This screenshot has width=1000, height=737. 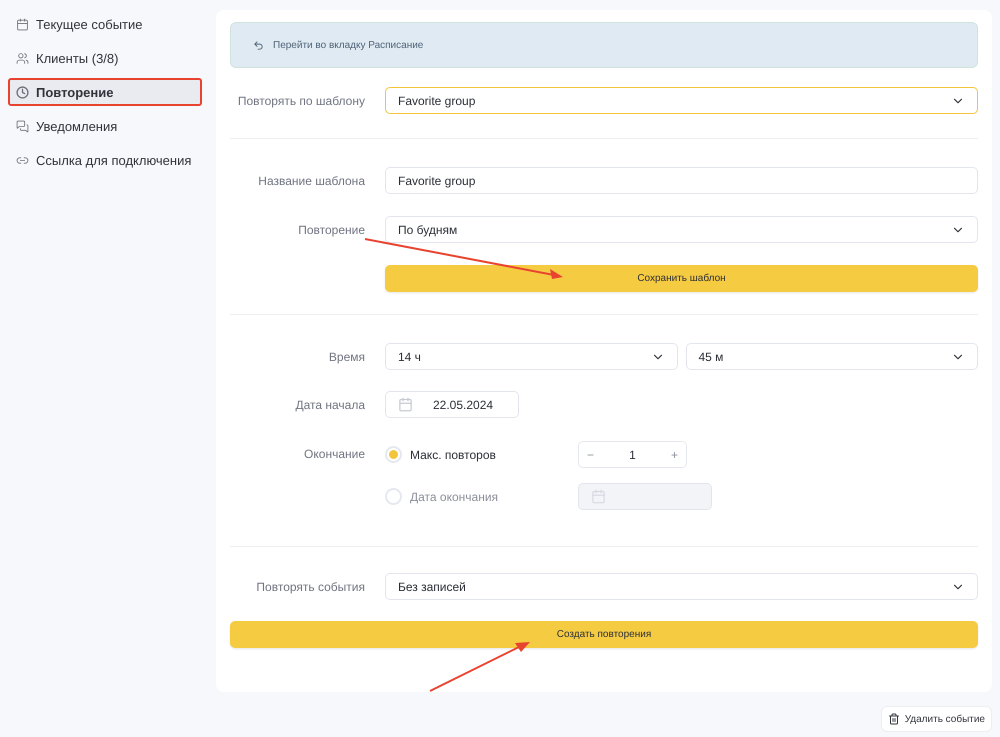 What do you see at coordinates (346, 357) in the screenshot?
I see `field-label: Время` at bounding box center [346, 357].